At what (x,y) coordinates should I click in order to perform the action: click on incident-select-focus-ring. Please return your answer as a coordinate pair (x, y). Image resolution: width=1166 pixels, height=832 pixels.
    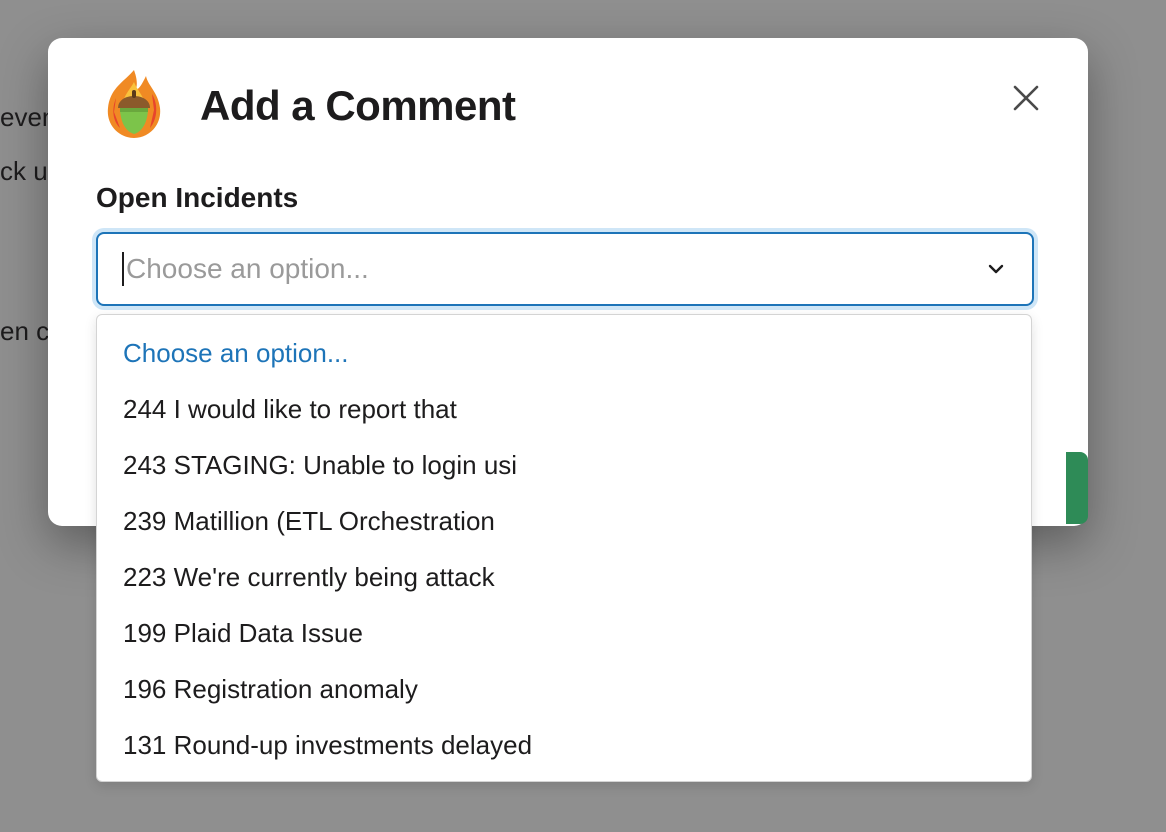
    Looking at the image, I should click on (565, 269).